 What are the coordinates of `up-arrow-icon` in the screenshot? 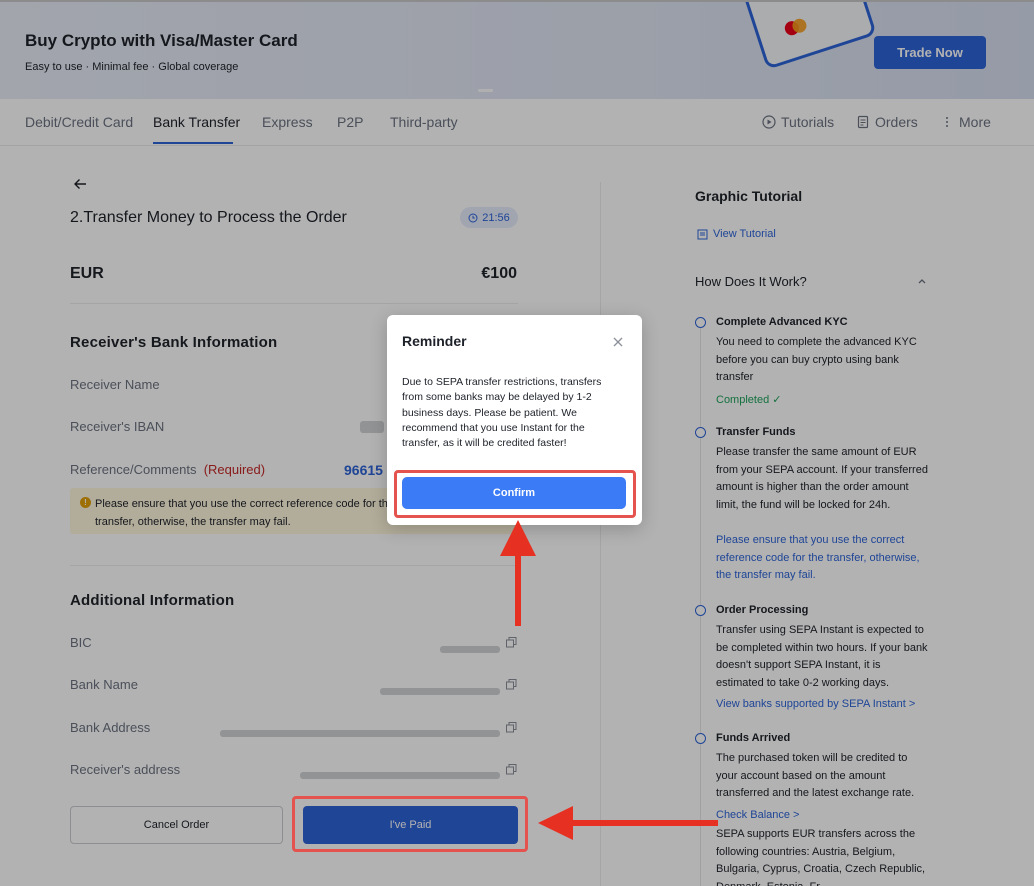 It's located at (518, 573).